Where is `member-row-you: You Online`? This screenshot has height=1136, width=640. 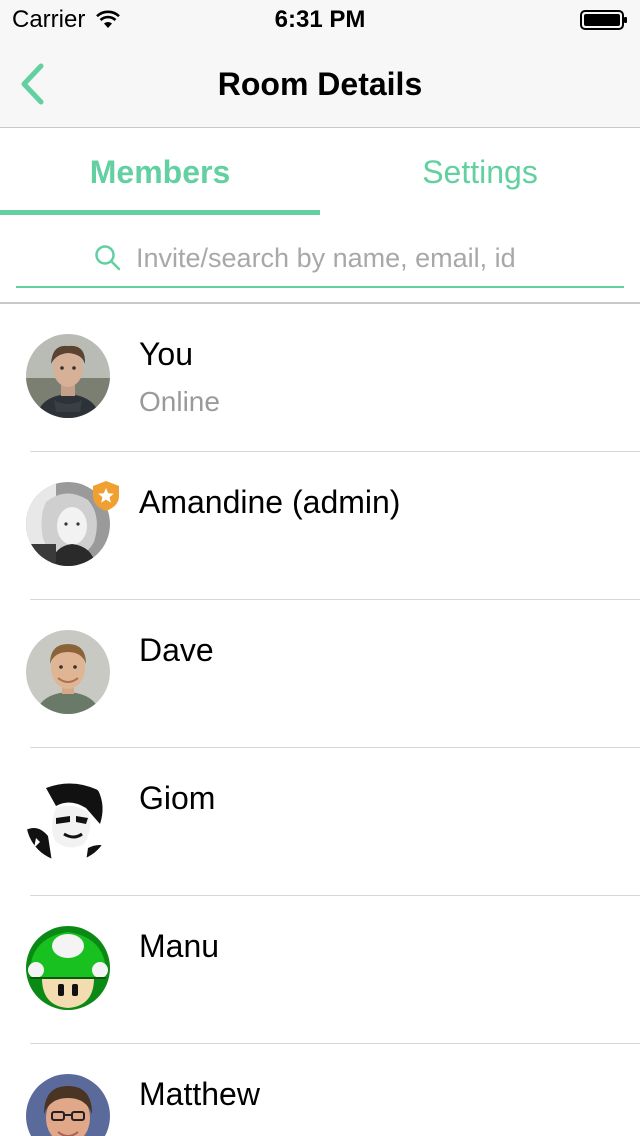
member-row-you: You Online is located at coordinates (320, 378).